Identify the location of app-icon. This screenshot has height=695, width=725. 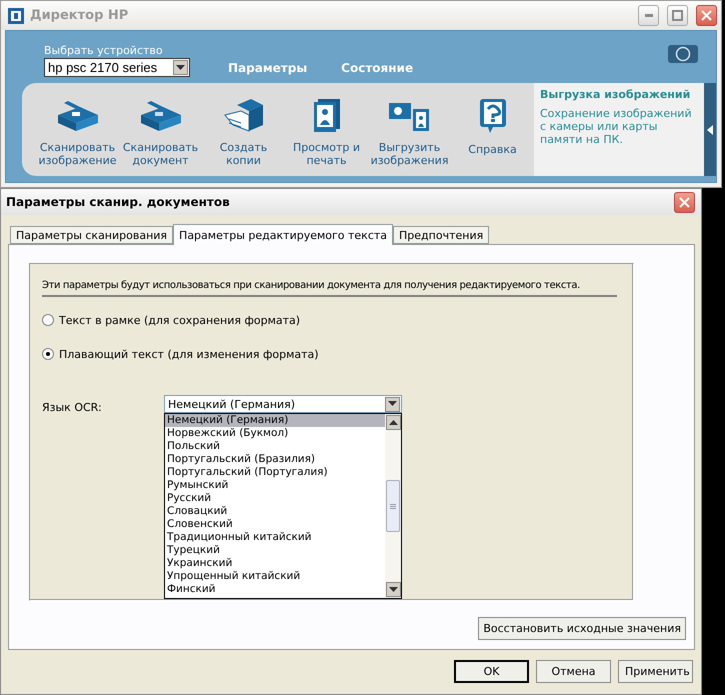
(16, 16).